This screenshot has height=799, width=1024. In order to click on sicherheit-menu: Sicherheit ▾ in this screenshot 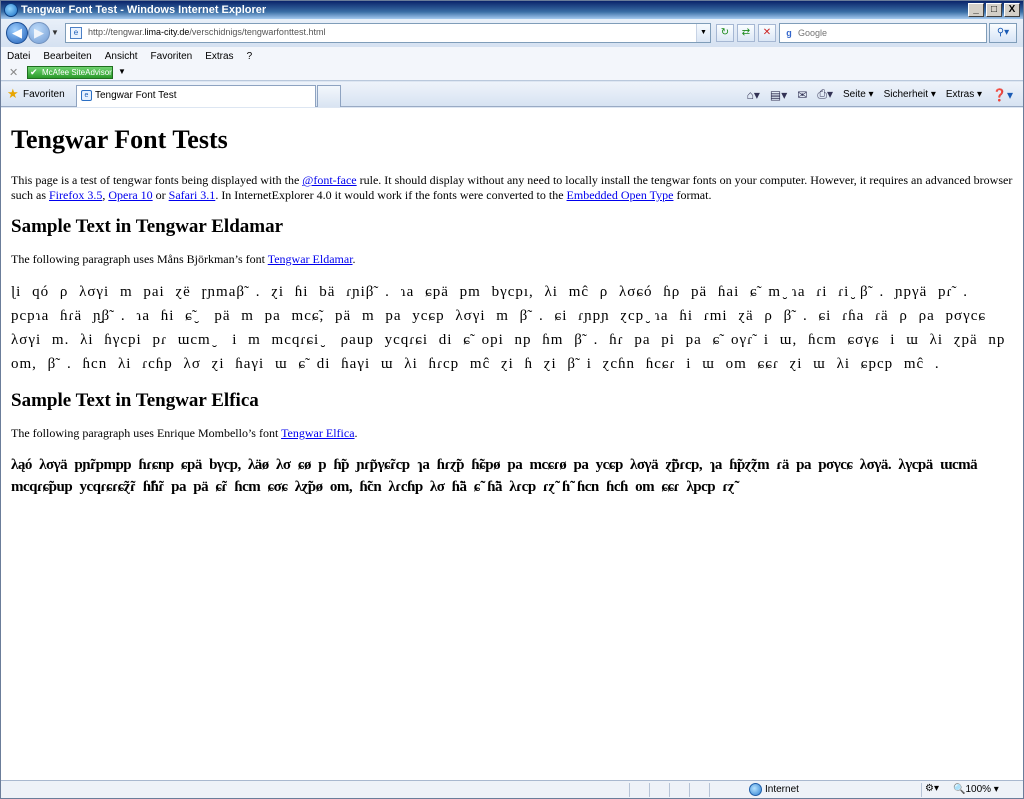, I will do `click(910, 94)`.